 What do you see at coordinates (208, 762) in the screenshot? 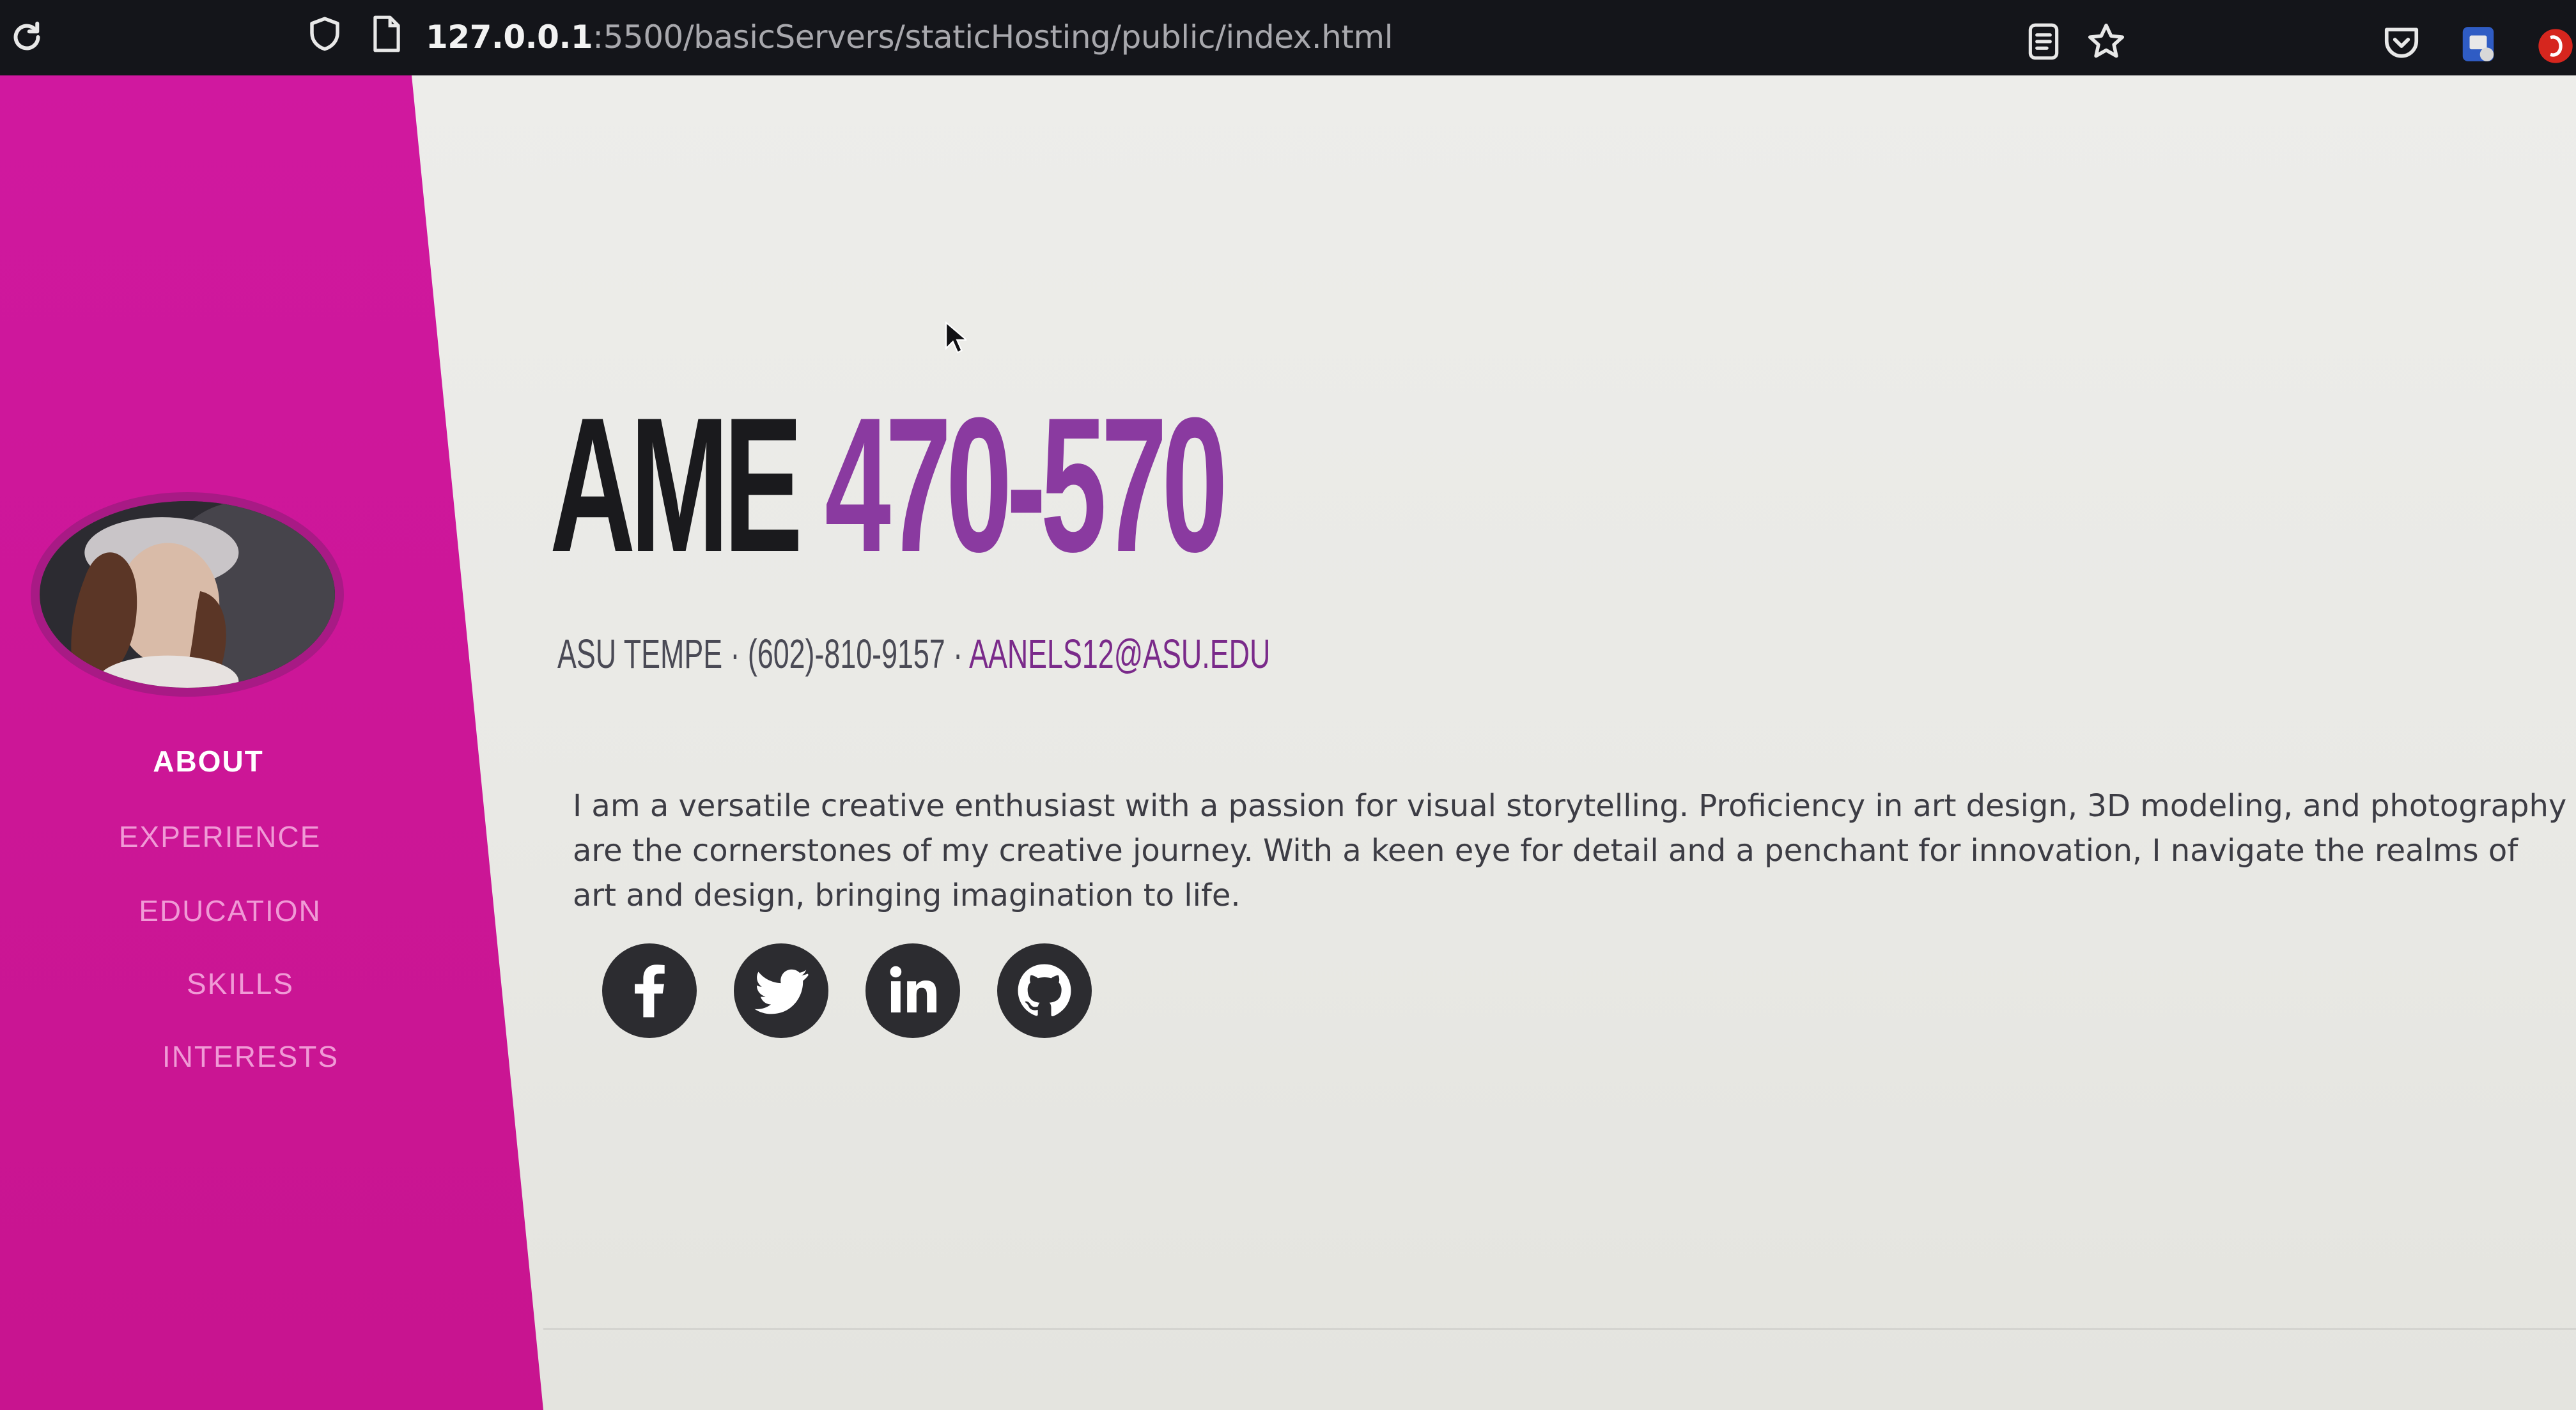
I see `nav-about: ABOUT` at bounding box center [208, 762].